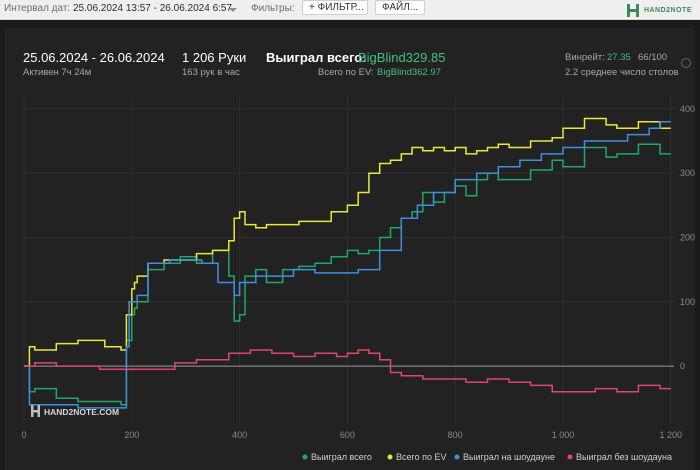 This screenshot has width=700, height=470. What do you see at coordinates (687, 302) in the screenshot?
I see `y-tick-label: 100` at bounding box center [687, 302].